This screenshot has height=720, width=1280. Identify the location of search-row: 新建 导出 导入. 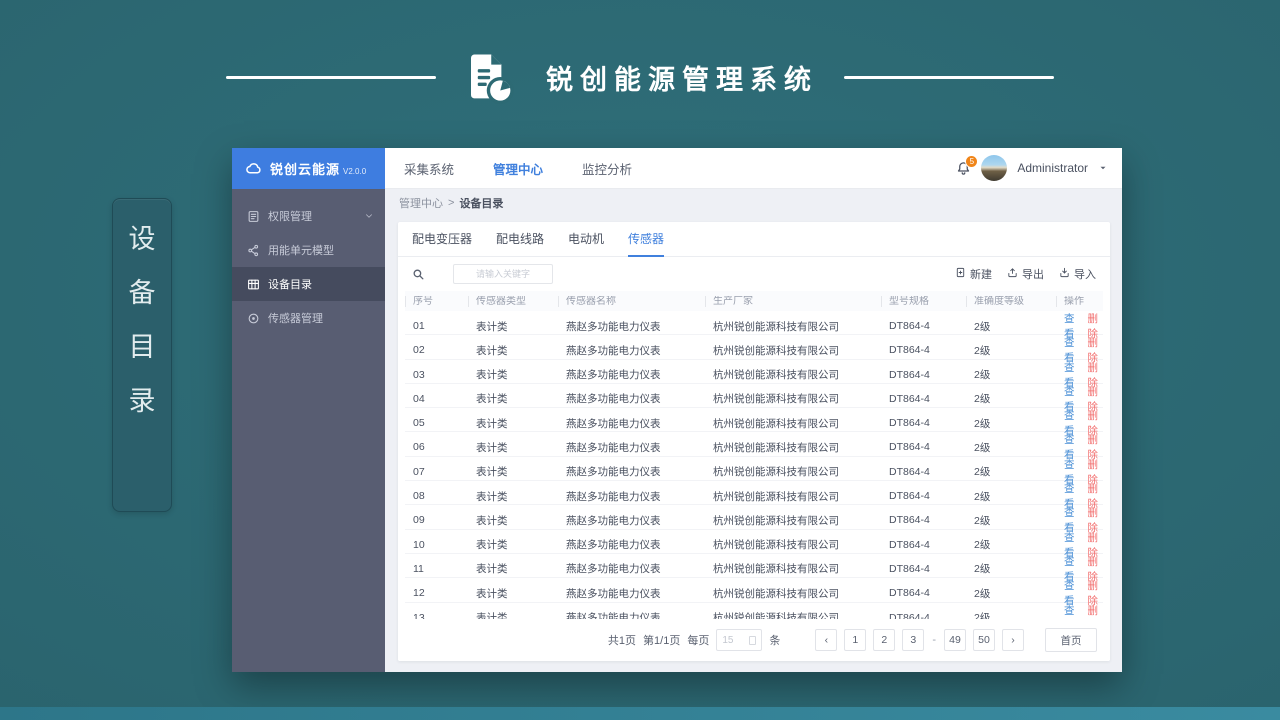
(754, 274).